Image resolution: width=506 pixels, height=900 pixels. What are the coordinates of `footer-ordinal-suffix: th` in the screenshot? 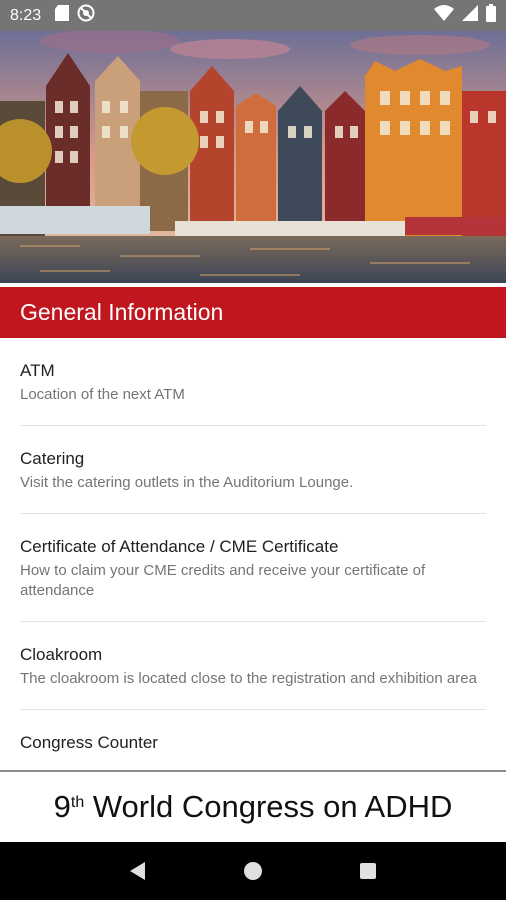 It's located at (77, 802).